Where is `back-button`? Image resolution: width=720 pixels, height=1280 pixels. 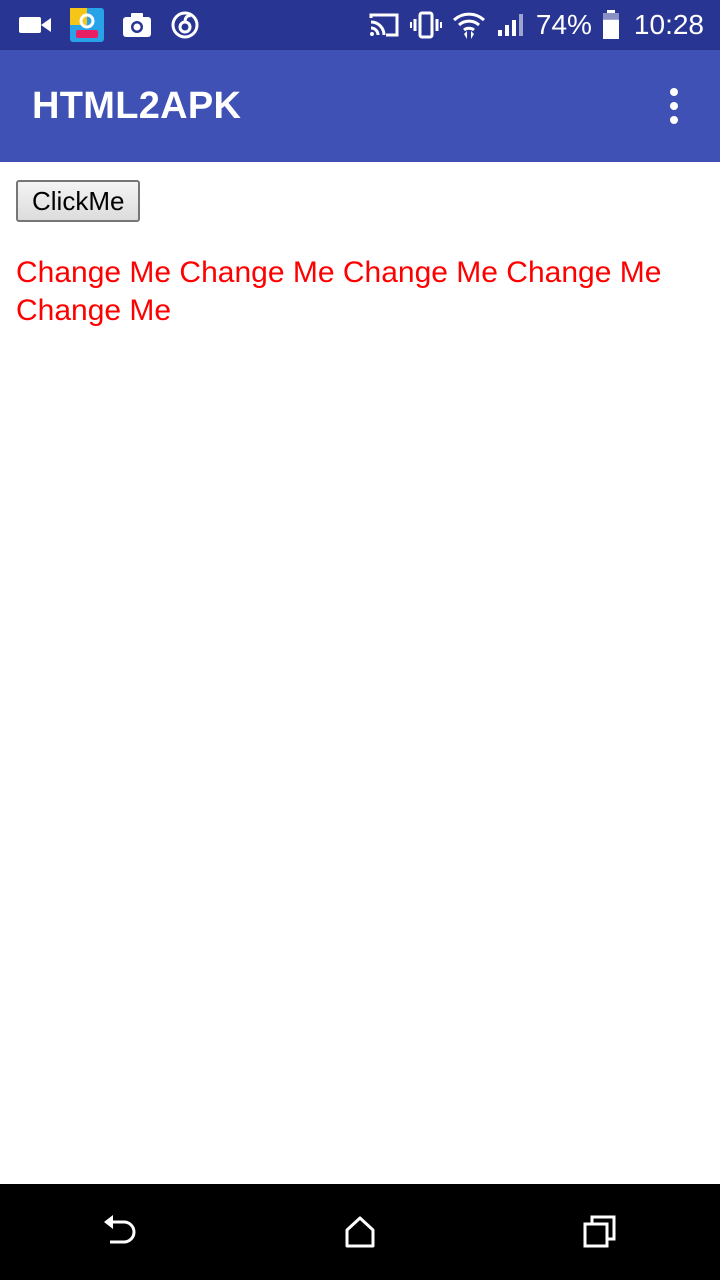 back-button is located at coordinates (120, 1232).